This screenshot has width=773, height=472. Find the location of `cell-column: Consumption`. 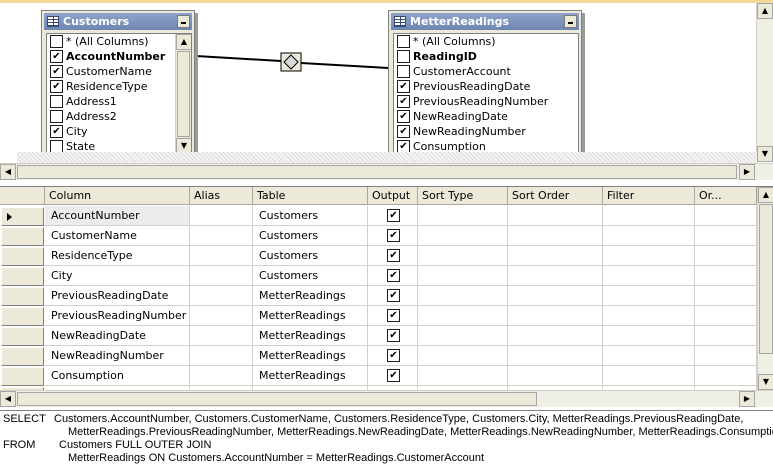

cell-column: Consumption is located at coordinates (117, 376).